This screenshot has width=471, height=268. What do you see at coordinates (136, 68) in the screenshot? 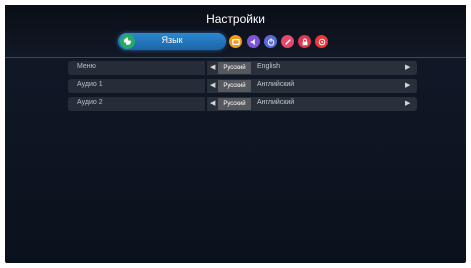
I see `setting-label-box: Меню` at bounding box center [136, 68].